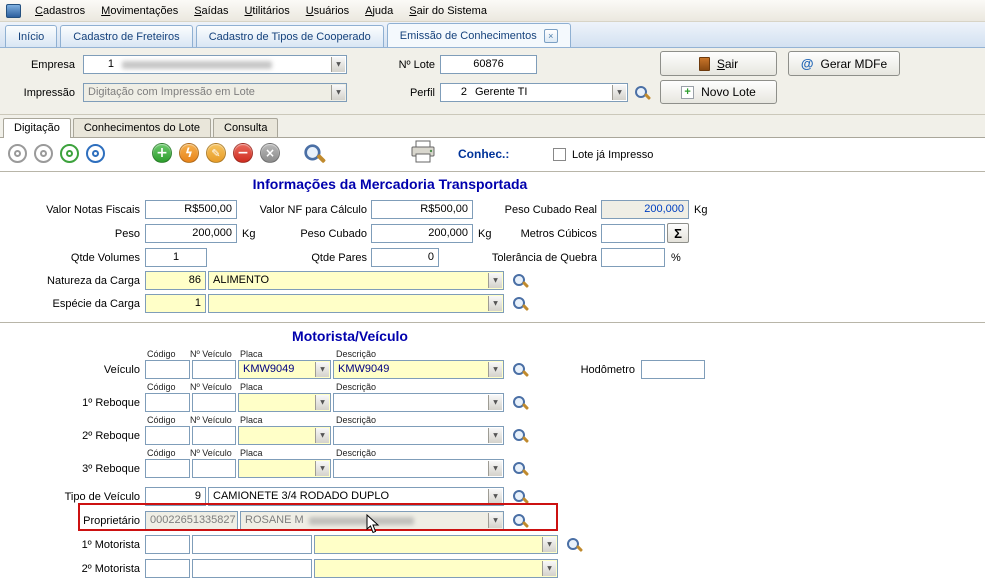 The width and height of the screenshot is (985, 582). I want to click on lote-impresso-checkbox, so click(559, 154).